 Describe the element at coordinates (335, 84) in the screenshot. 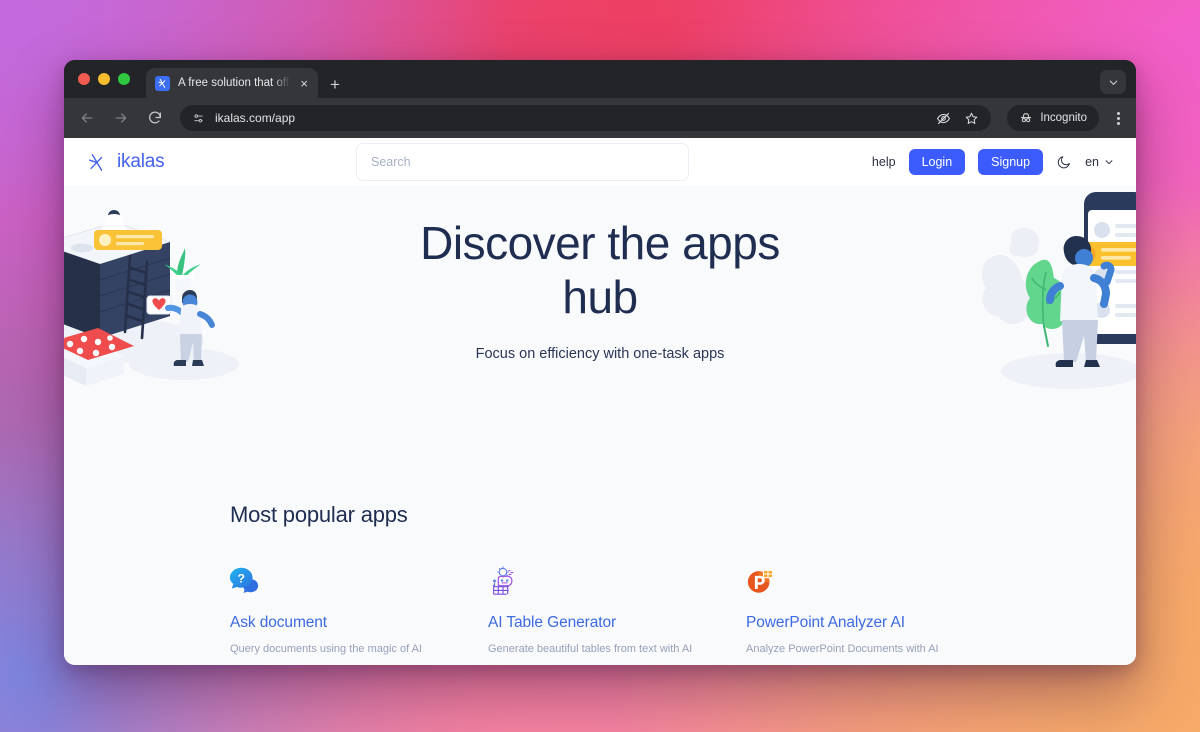

I see `new-tab-button: +` at that location.